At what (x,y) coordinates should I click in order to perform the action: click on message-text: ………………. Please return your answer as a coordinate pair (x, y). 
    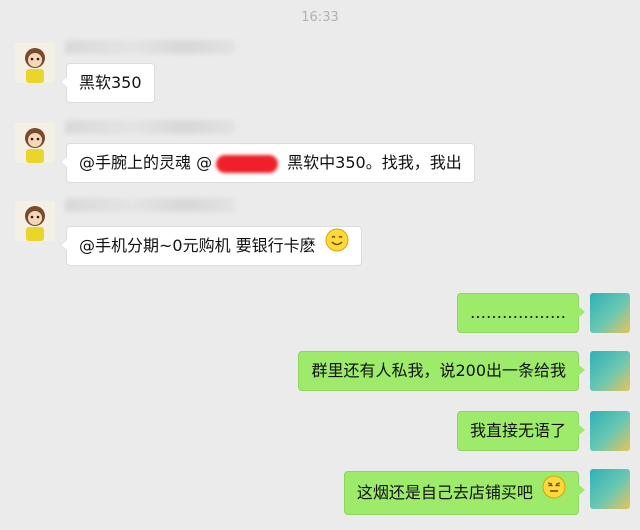
    Looking at the image, I should click on (518, 312).